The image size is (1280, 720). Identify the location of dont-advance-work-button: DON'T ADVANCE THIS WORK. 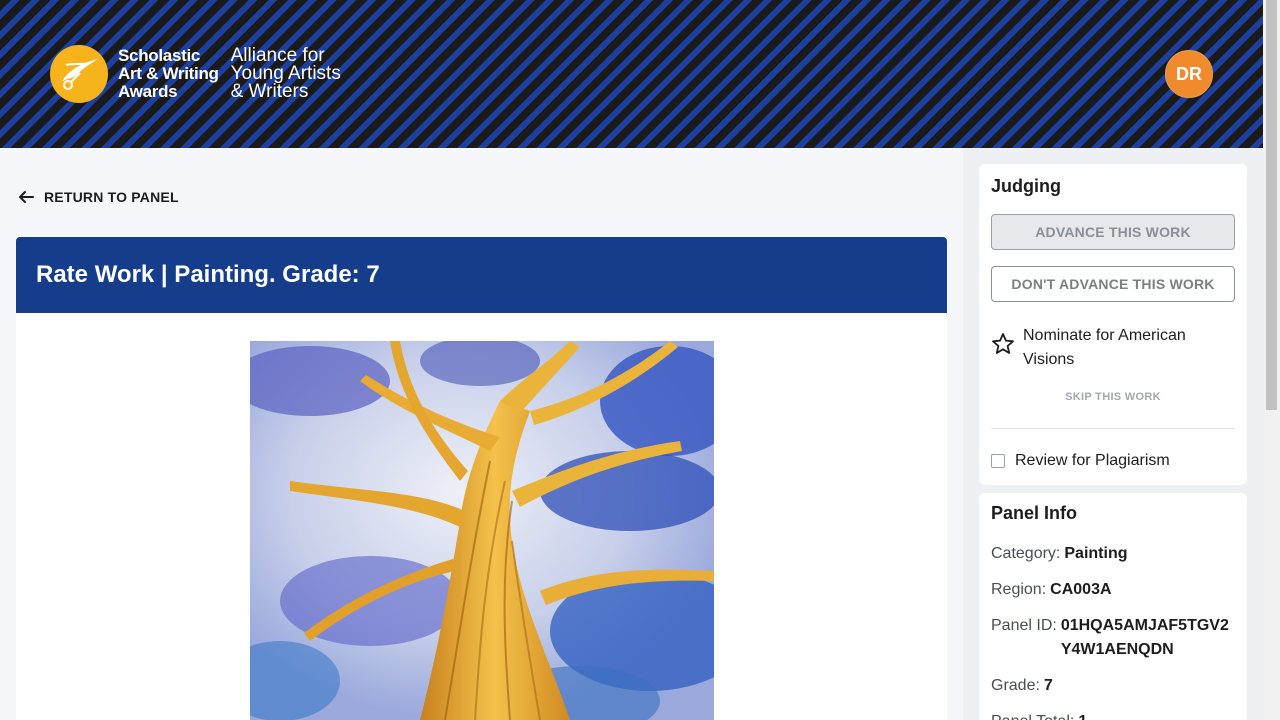
(1113, 284).